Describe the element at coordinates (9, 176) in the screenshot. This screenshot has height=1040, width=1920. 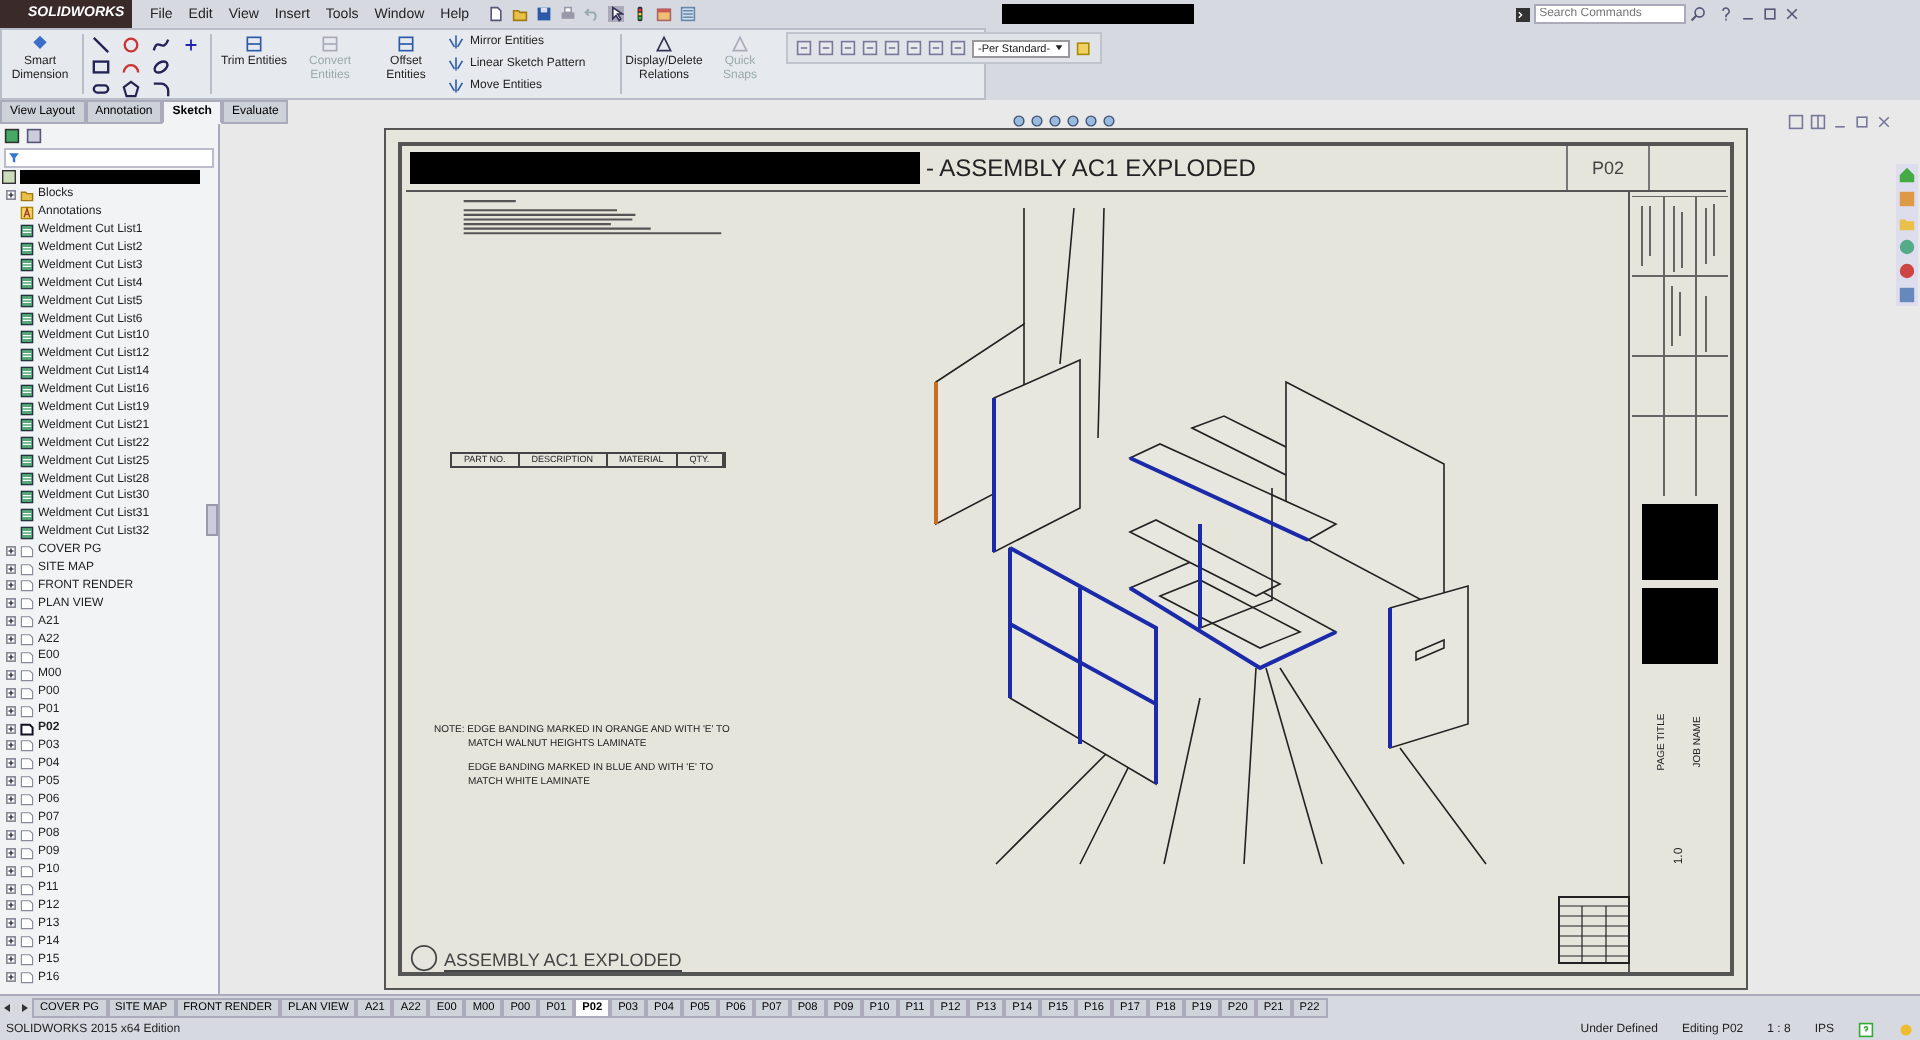
I see `drawing-document-icon` at that location.